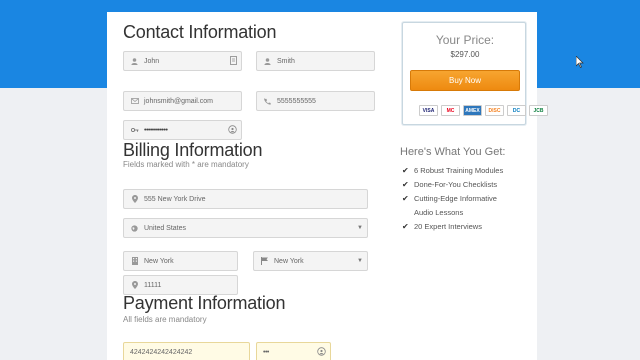 The image size is (640, 360). Describe the element at coordinates (134, 228) in the screenshot. I see `globe-icon` at that location.